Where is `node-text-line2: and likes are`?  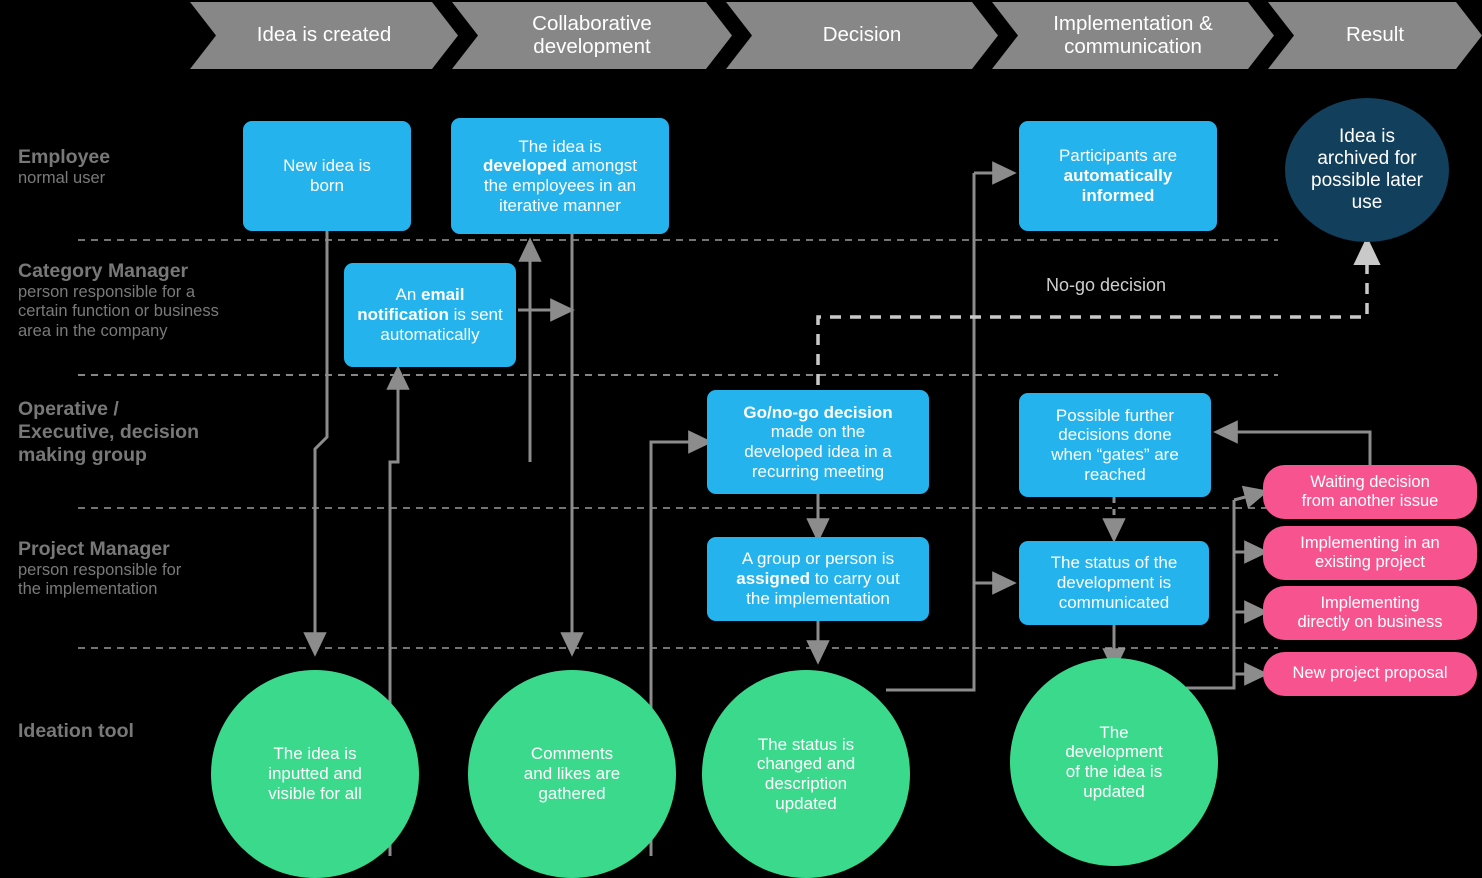
node-text-line2: and likes are is located at coordinates (572, 774).